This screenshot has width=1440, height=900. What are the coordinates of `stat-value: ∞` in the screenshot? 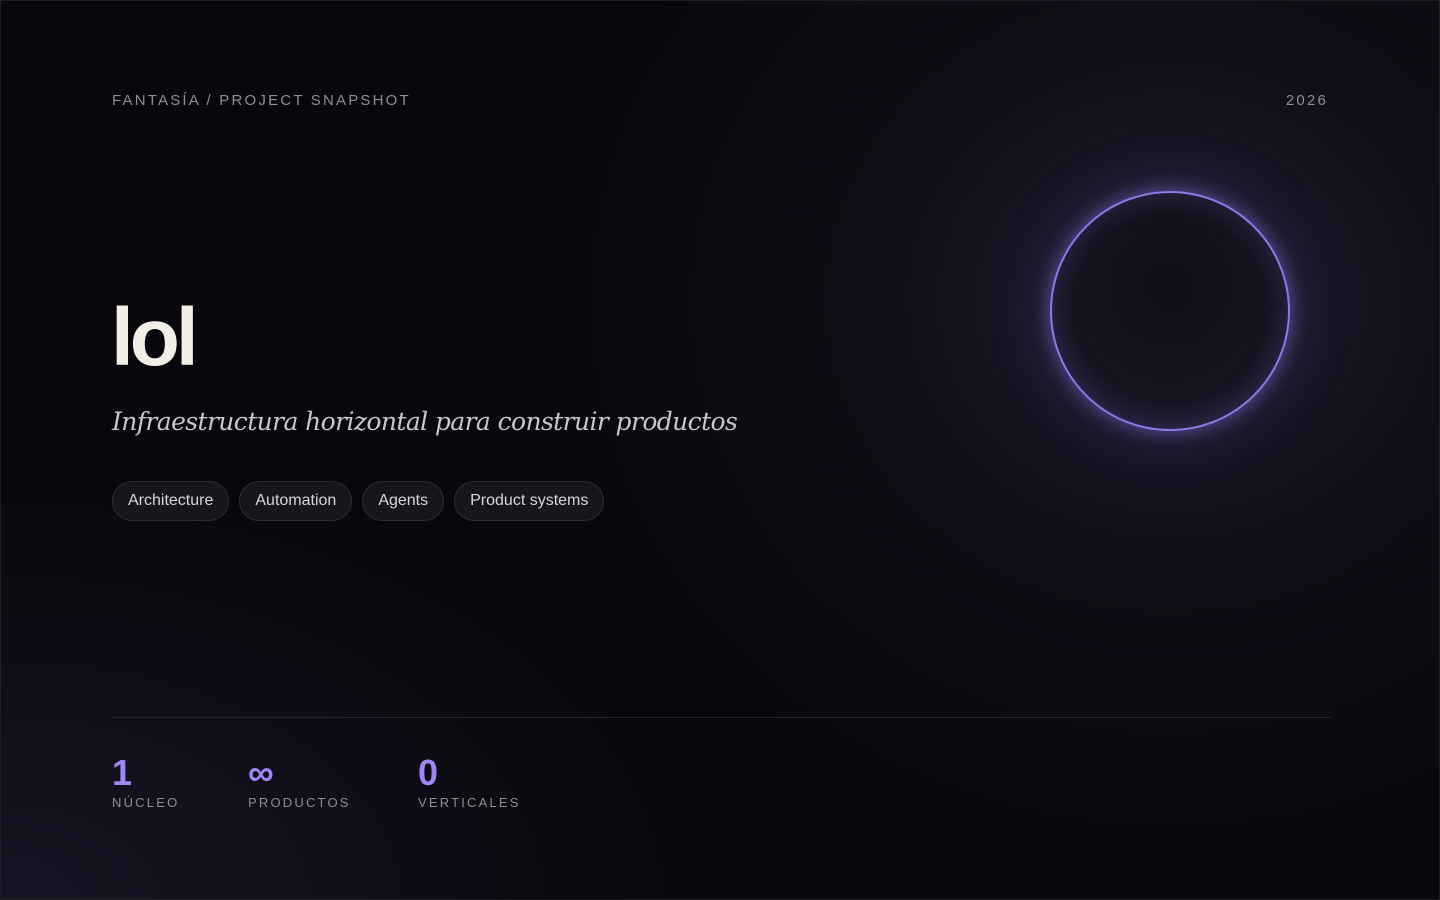 It's located at (261, 772).